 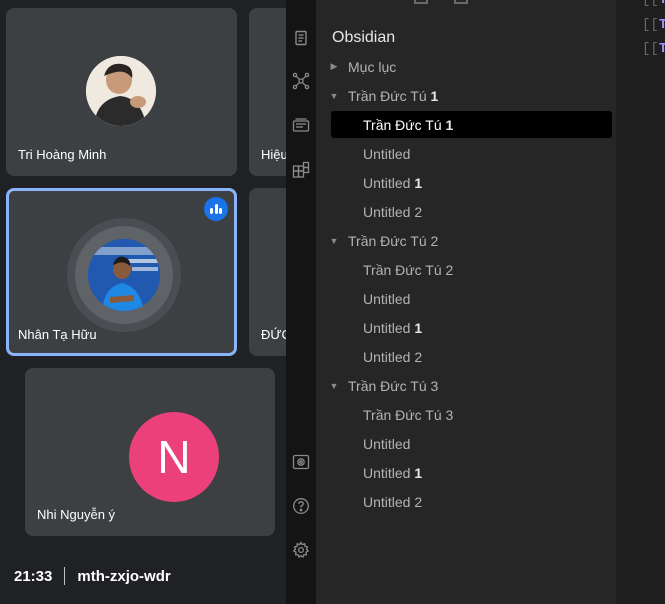 I want to click on participant-name: Hiệu, so click(x=273, y=154).